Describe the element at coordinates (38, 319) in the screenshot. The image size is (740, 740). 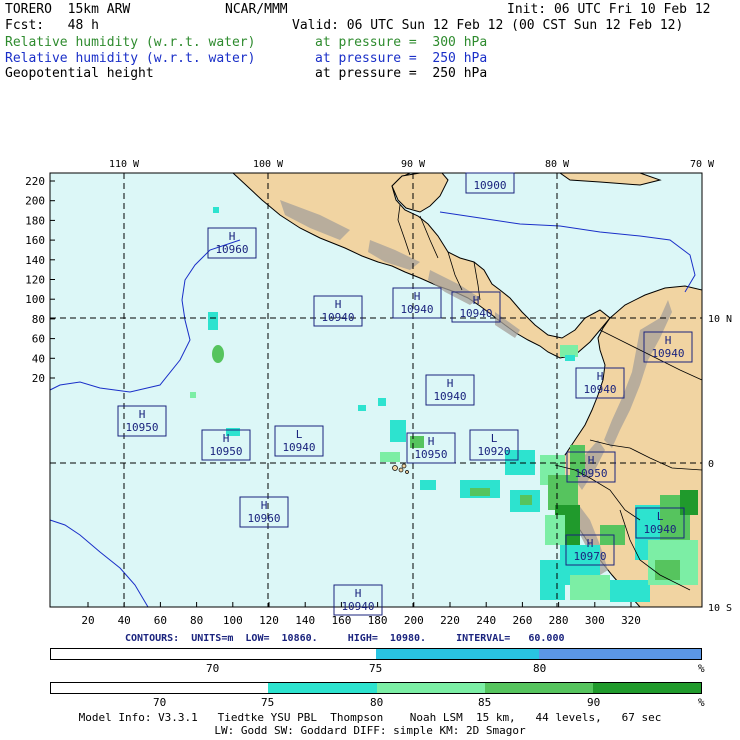
I see `y-tick-label: 80` at that location.